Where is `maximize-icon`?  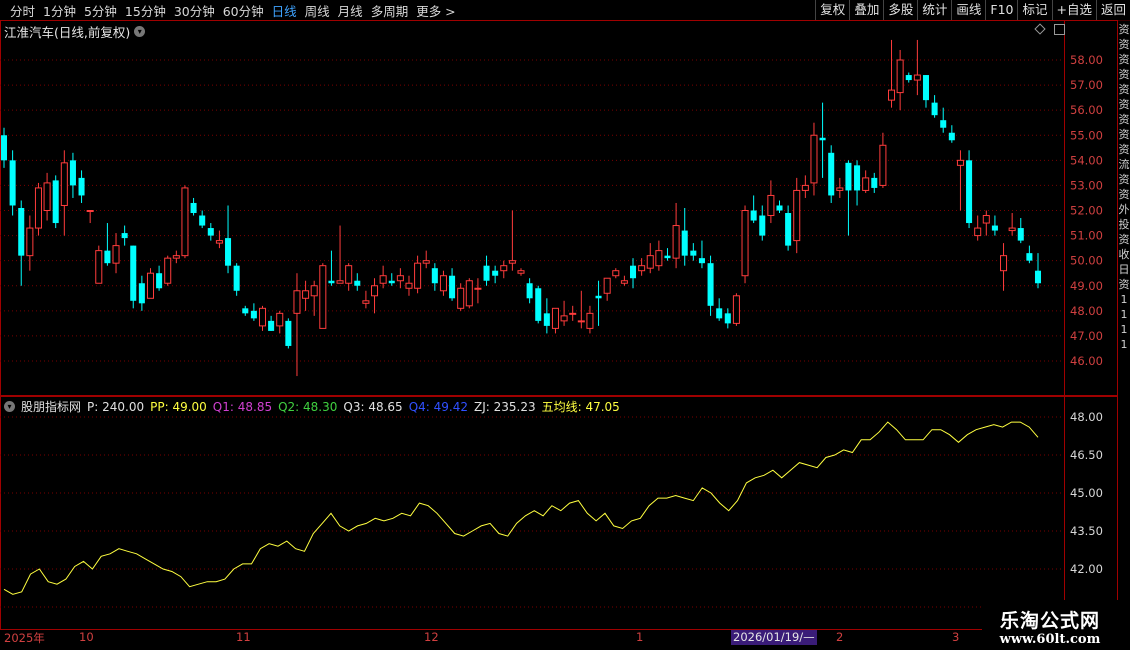
maximize-icon is located at coordinates (1059, 29).